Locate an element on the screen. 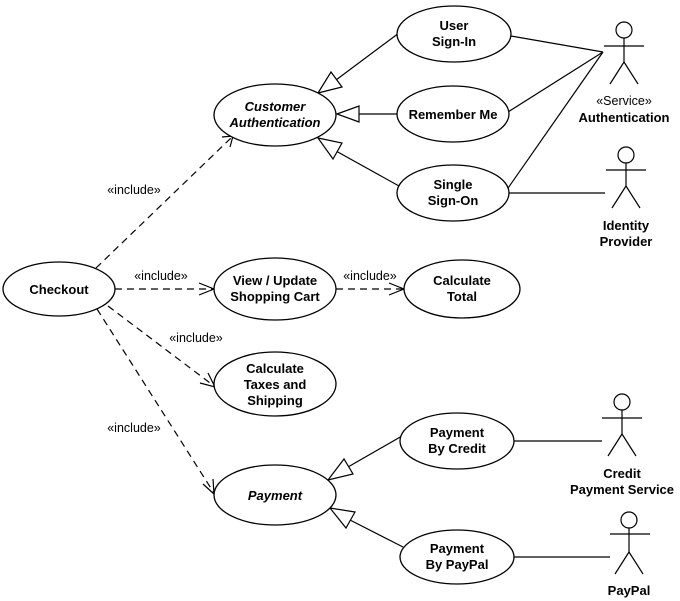 The height and width of the screenshot is (601, 680). use-case-single-sign-on: Single Sign-On is located at coordinates (453, 193).